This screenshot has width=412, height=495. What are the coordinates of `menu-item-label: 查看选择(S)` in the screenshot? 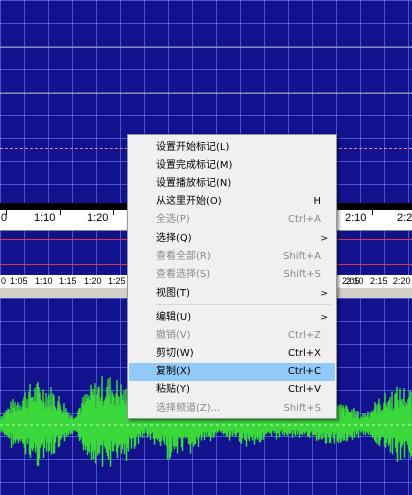 It's located at (183, 274).